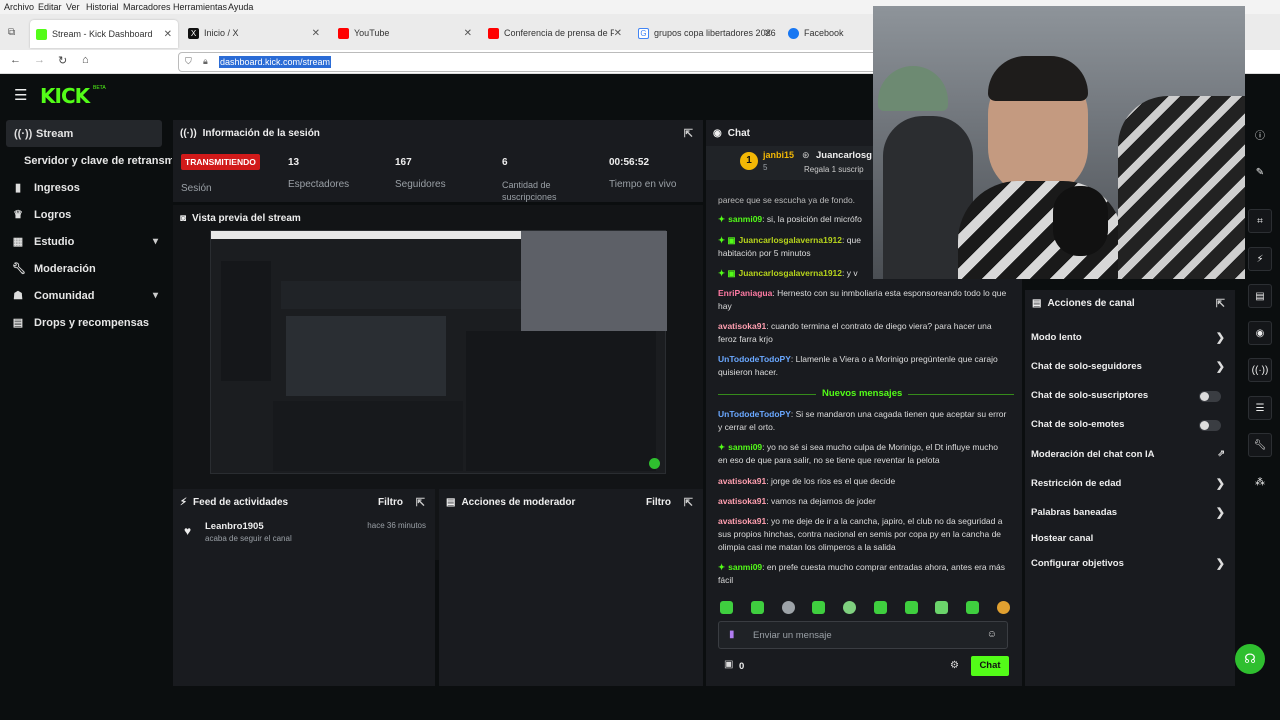  What do you see at coordinates (1131, 485) in the screenshot?
I see `age-restriction-item: Restricción de edad ❯` at bounding box center [1131, 485].